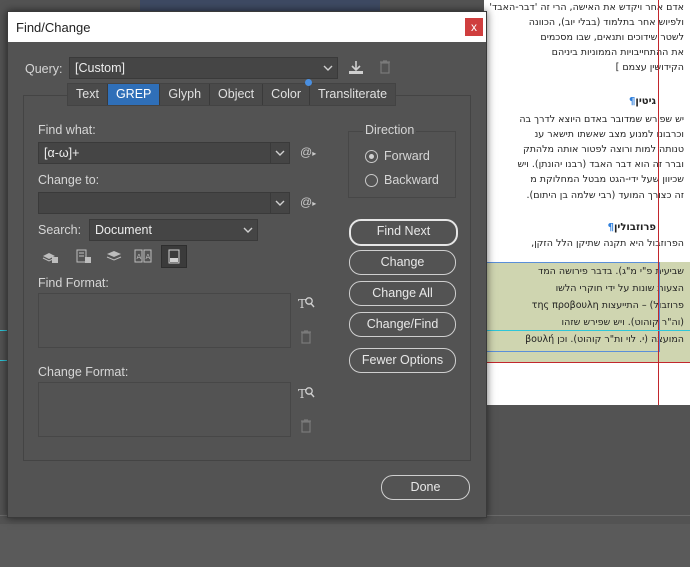  Describe the element at coordinates (402, 324) in the screenshot. I see `change-find-button: Change/Find` at that location.